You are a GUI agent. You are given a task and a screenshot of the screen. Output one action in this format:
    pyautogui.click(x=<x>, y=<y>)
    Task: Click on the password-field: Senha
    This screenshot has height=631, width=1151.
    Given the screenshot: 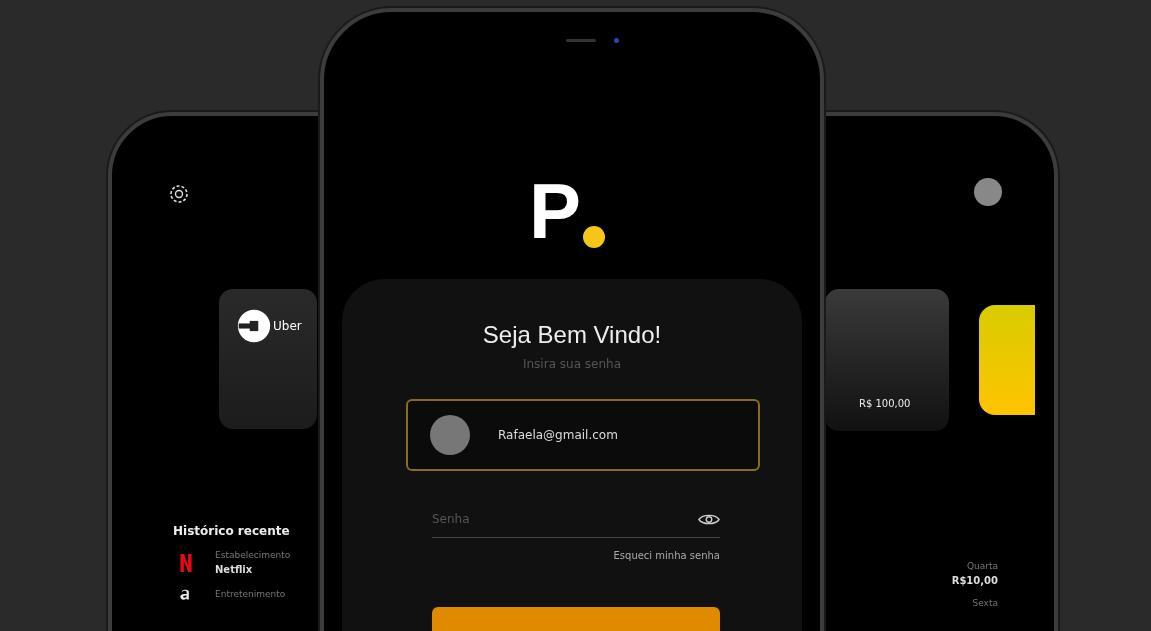 What is the action you would take?
    pyautogui.click(x=565, y=519)
    